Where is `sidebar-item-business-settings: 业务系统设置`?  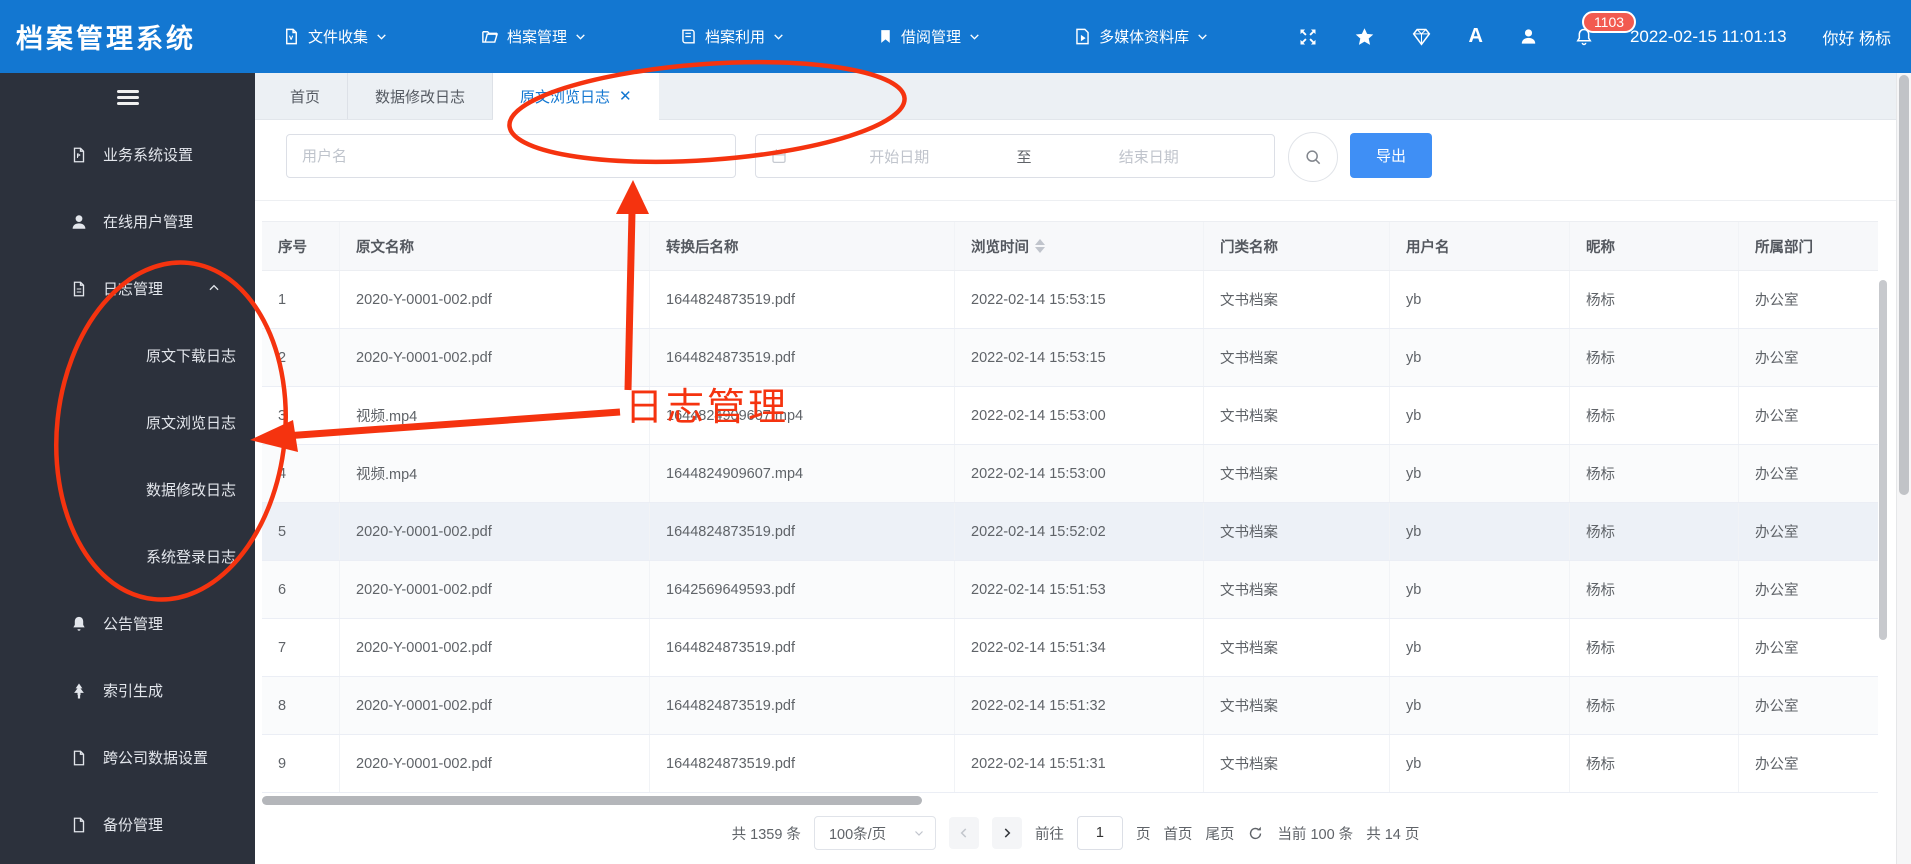 sidebar-item-business-settings: 业务系统设置 is located at coordinates (127, 154).